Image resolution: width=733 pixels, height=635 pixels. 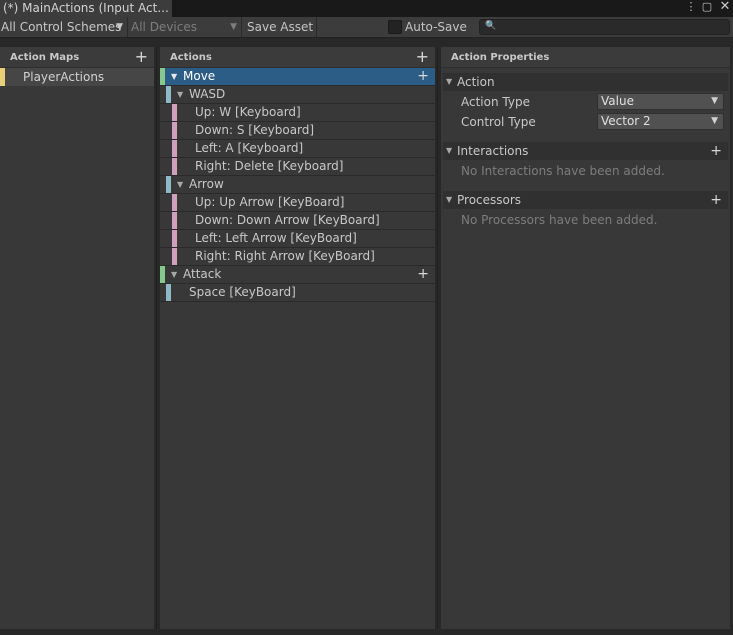 What do you see at coordinates (269, 166) in the screenshot?
I see `part-label: Right: Delete [Keyboard]` at bounding box center [269, 166].